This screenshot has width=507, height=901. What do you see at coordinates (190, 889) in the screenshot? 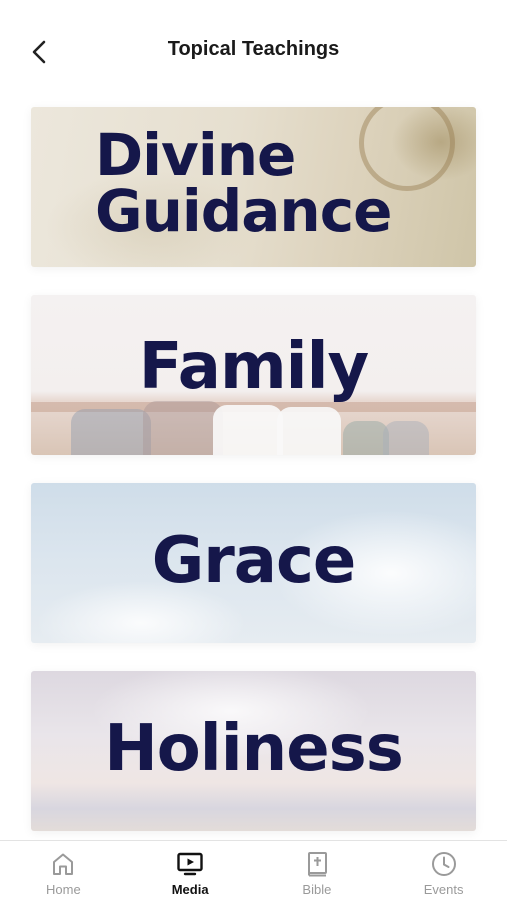
I see `tab-label: Media` at bounding box center [190, 889].